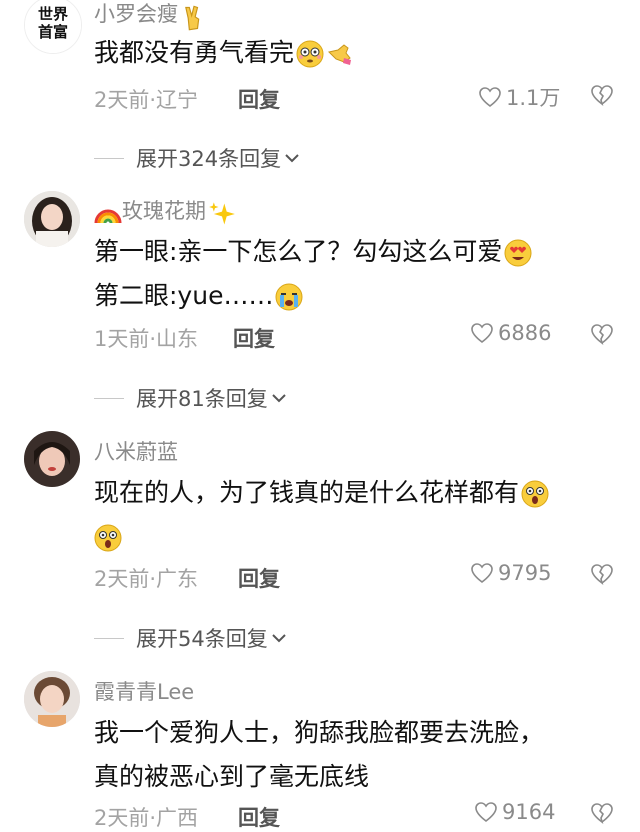 This screenshot has width=640, height=832. I want to click on username: 霞青青Lee, so click(144, 691).